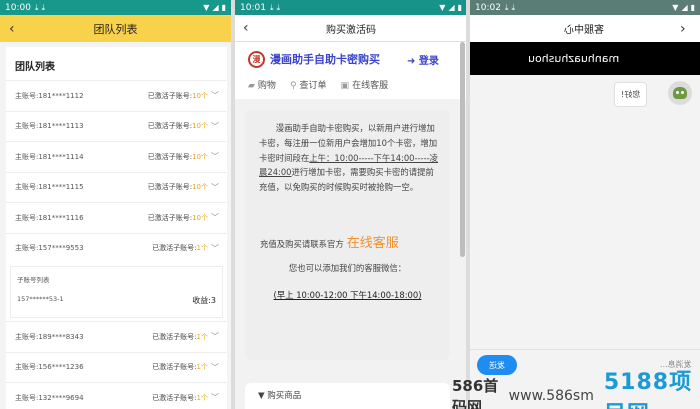 The width and height of the screenshot is (700, 409). I want to click on tab-label: 查订单, so click(313, 86).